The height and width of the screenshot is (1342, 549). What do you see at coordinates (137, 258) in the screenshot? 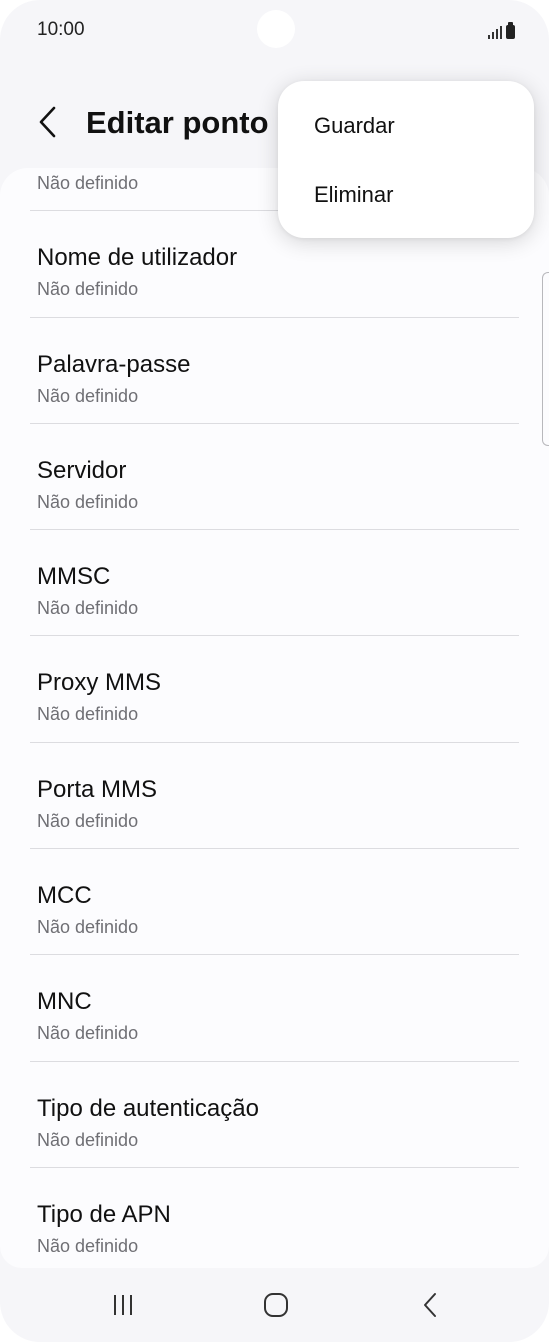
I see `setting-label: Nome de utilizador` at bounding box center [137, 258].